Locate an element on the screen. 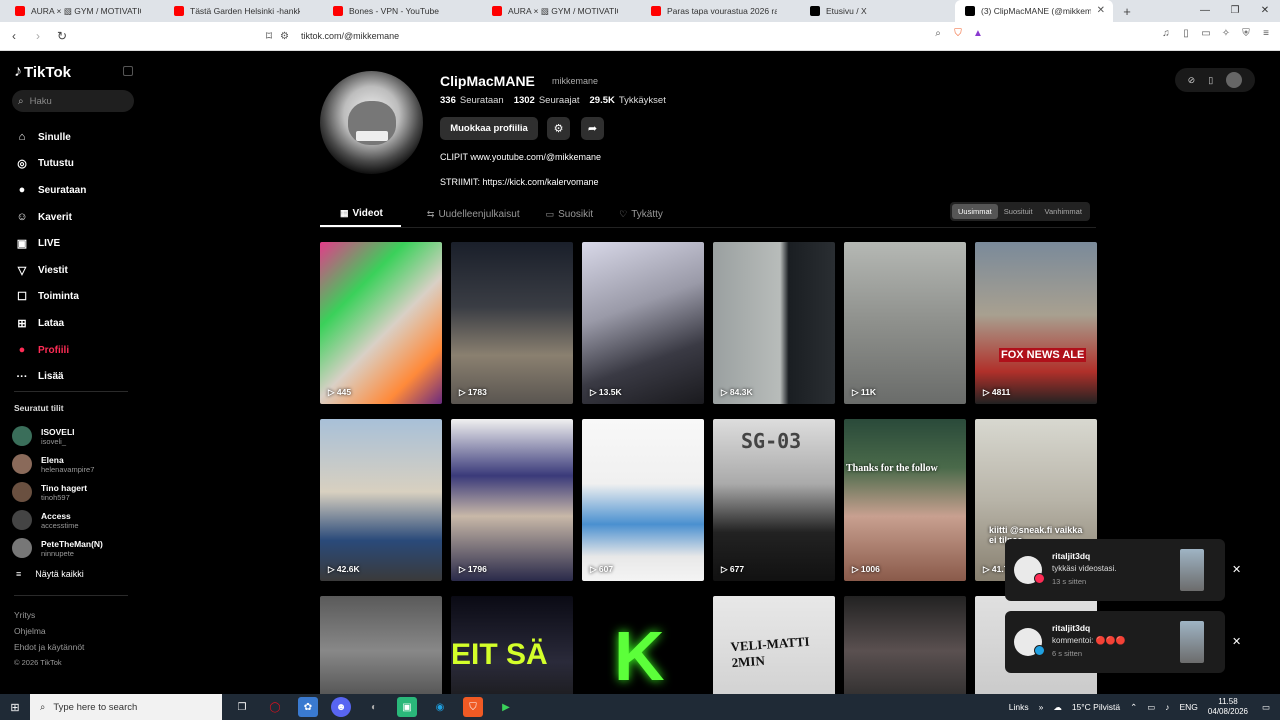  forward-icon: › is located at coordinates (38, 36).